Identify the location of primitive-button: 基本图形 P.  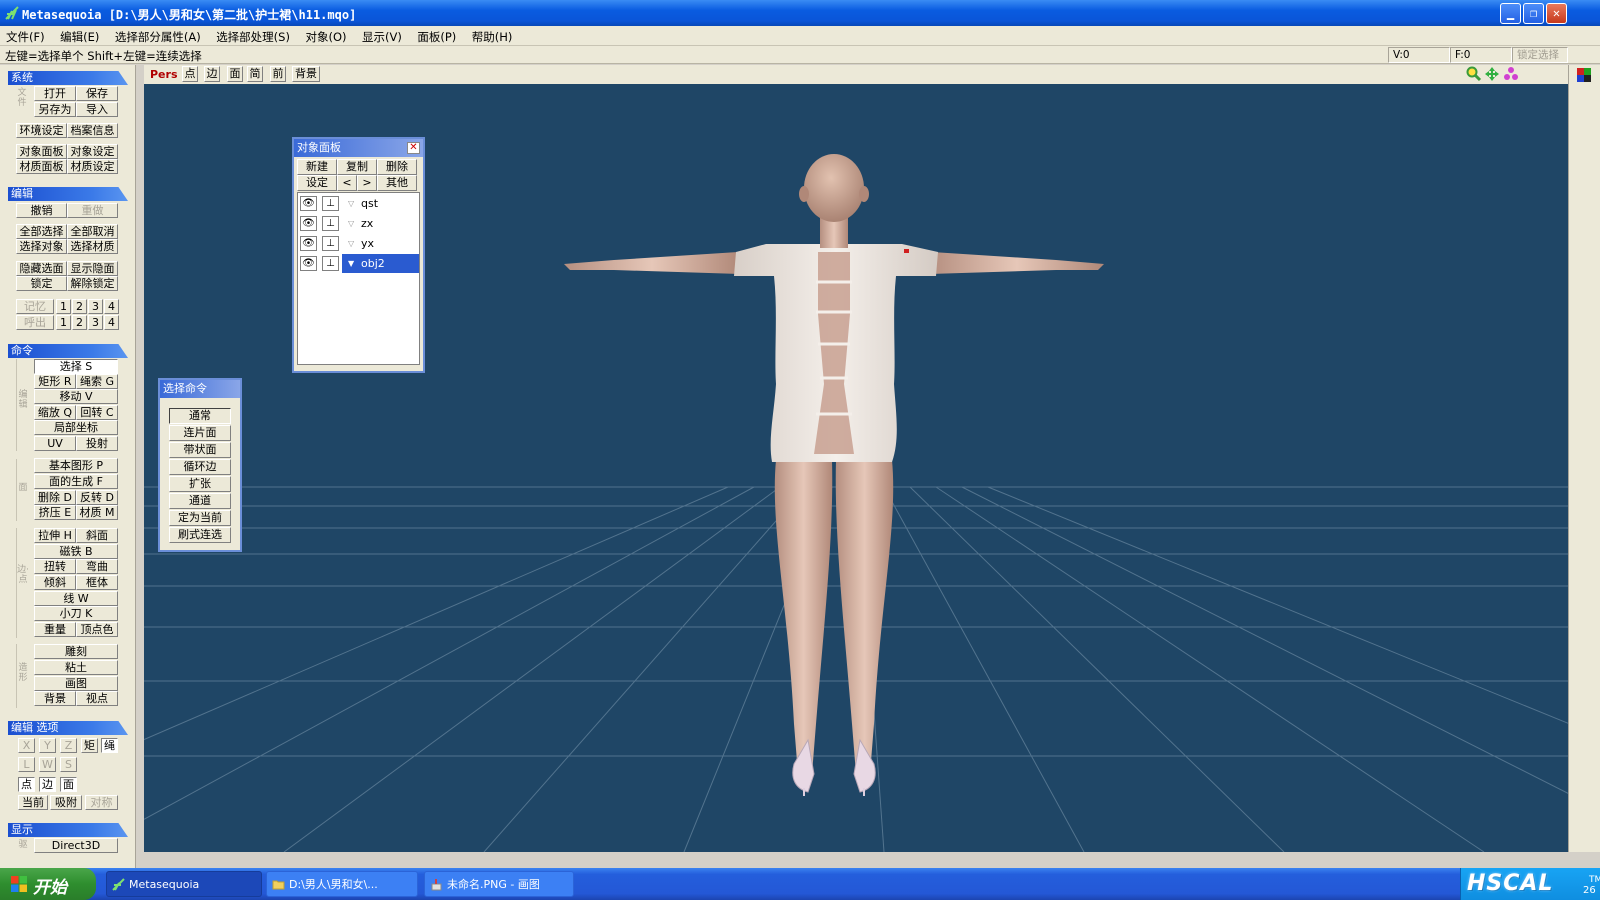
(76, 465).